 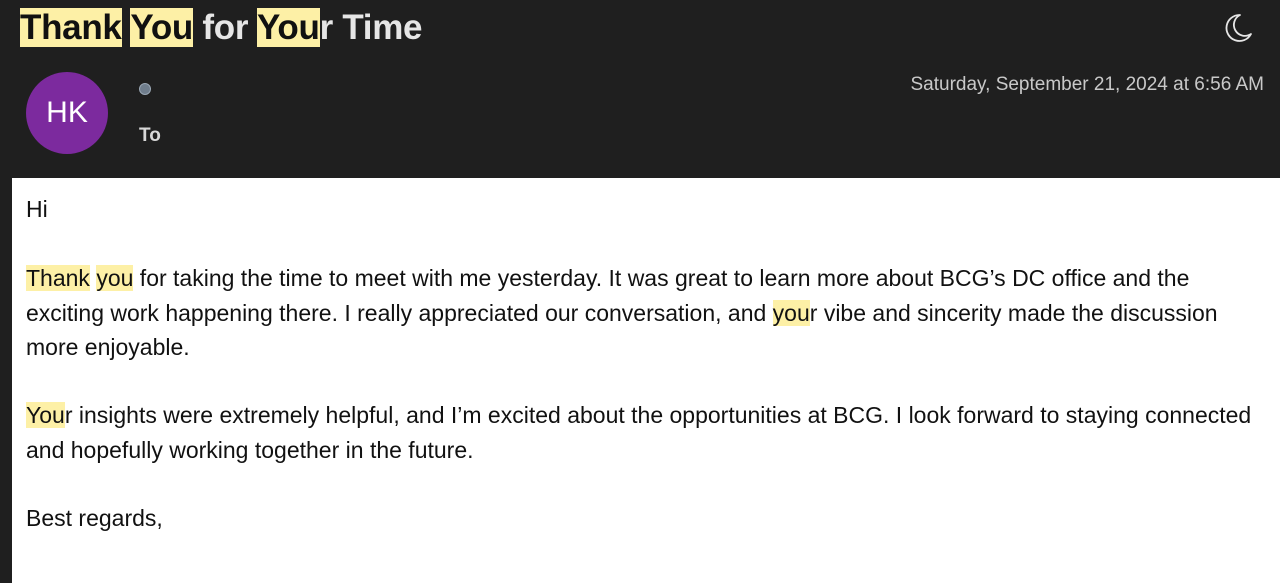 What do you see at coordinates (371, 27) in the screenshot?
I see `subject-part: r Time` at bounding box center [371, 27].